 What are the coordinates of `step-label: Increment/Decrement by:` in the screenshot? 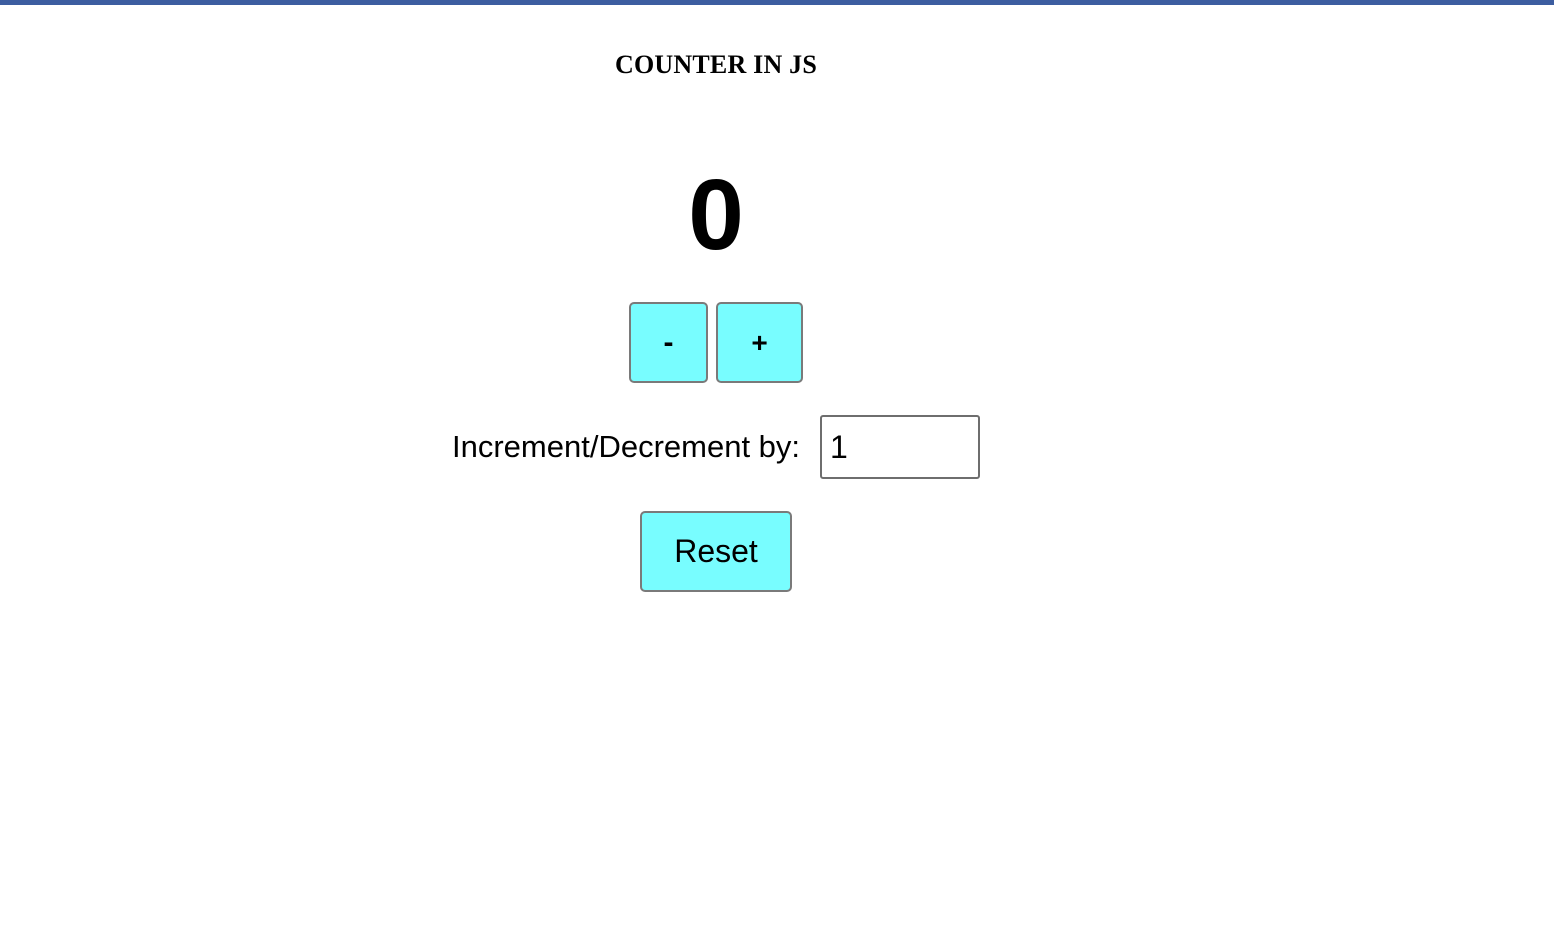 It's located at (626, 446).